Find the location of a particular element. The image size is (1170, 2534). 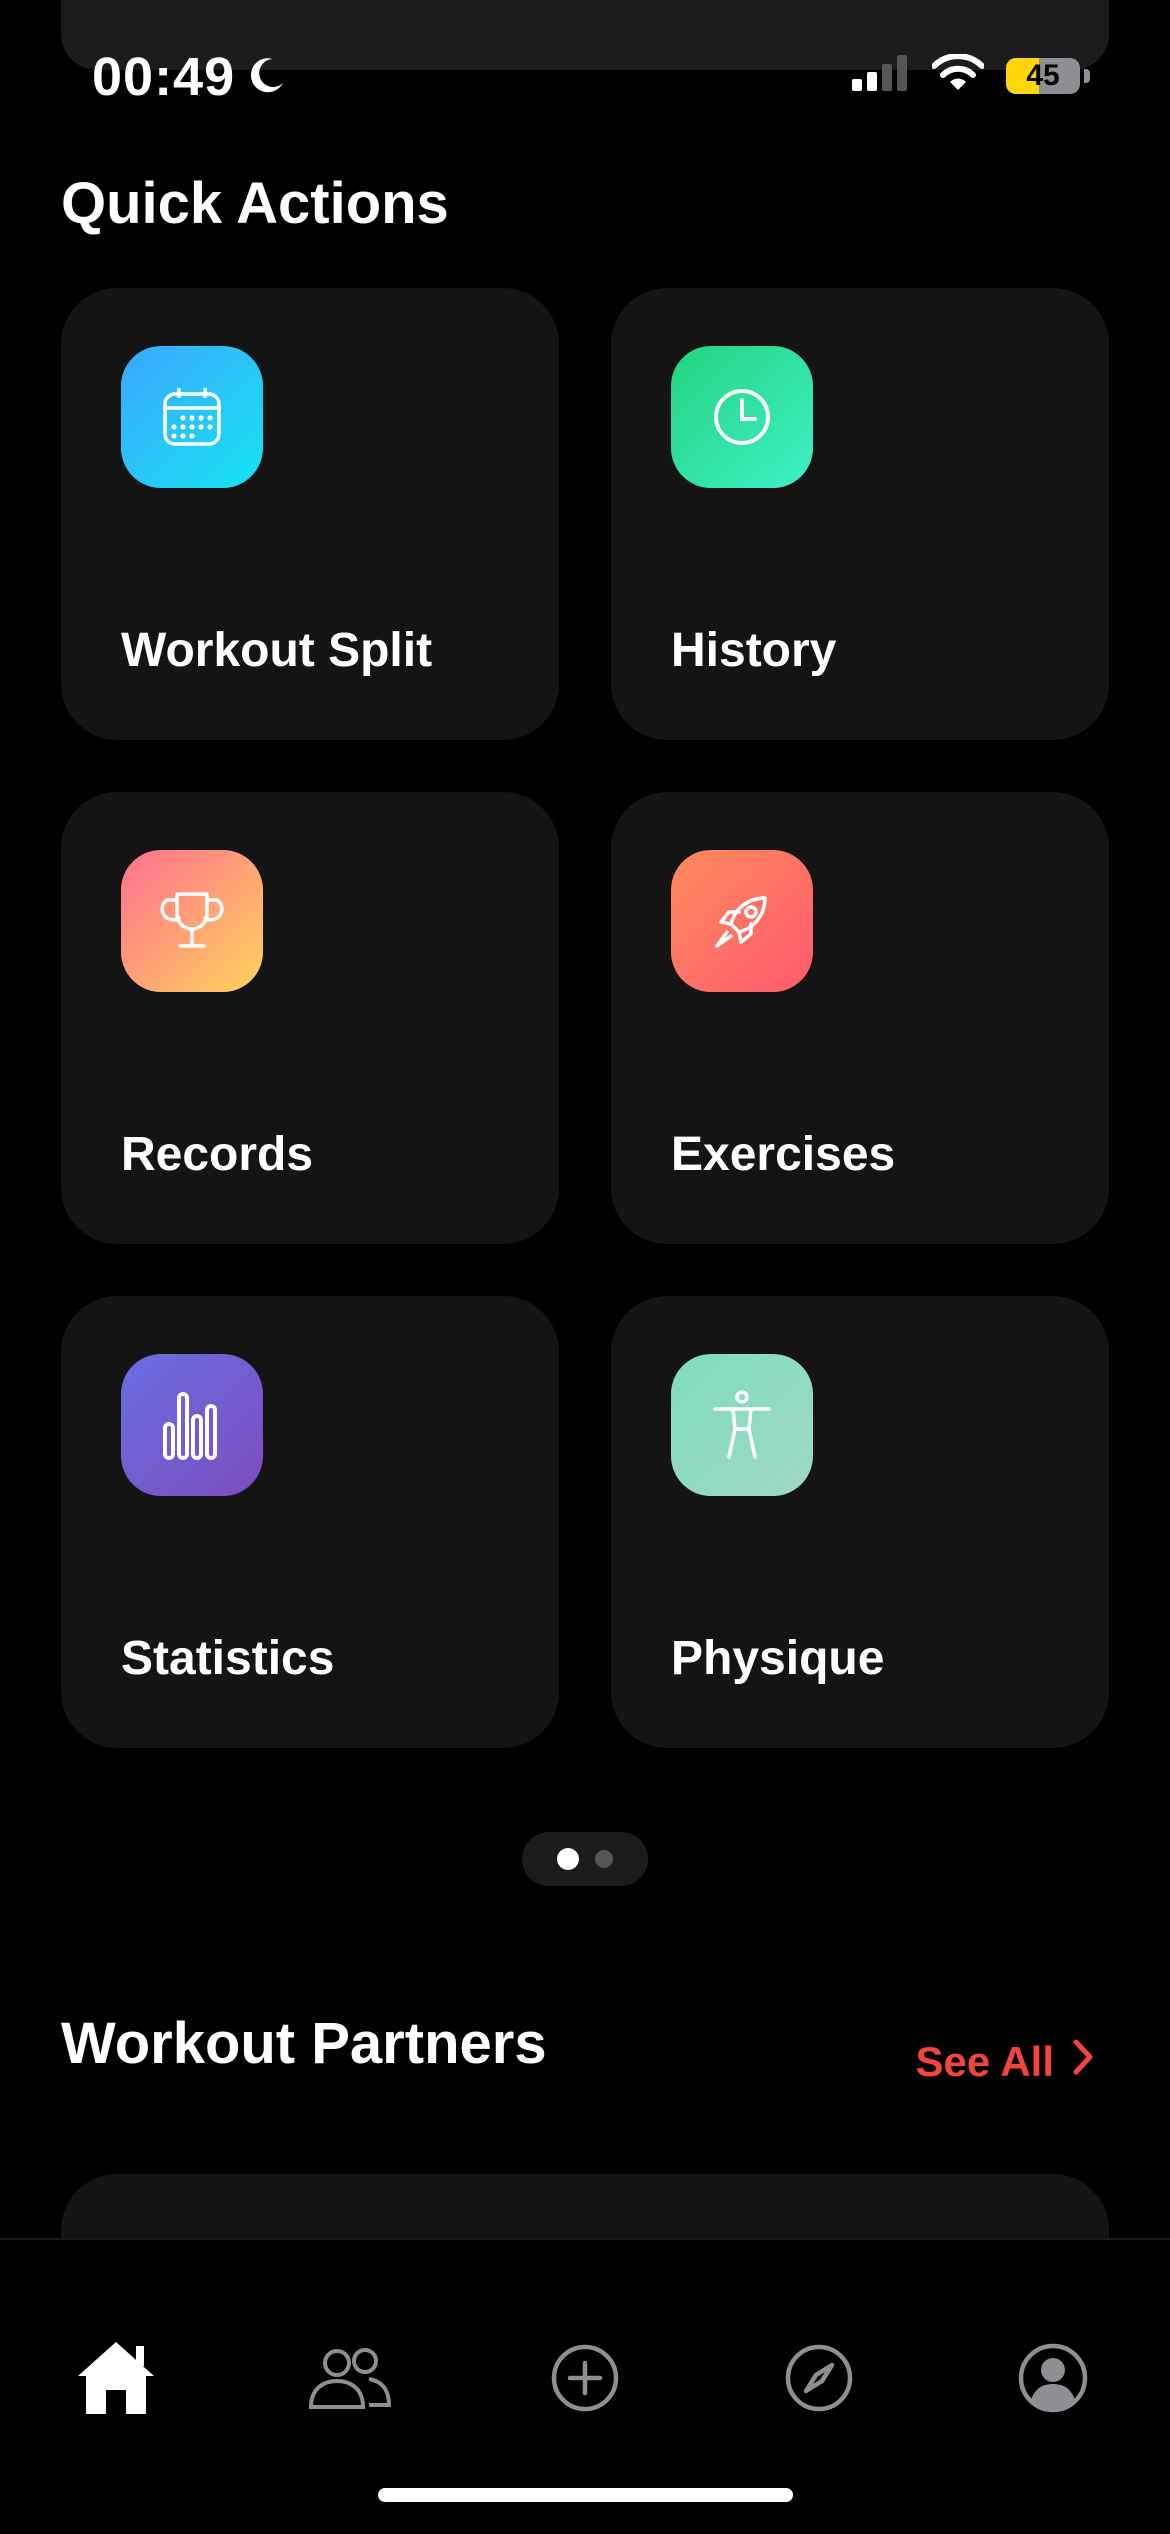

tab-partners is located at coordinates (350, 2380).